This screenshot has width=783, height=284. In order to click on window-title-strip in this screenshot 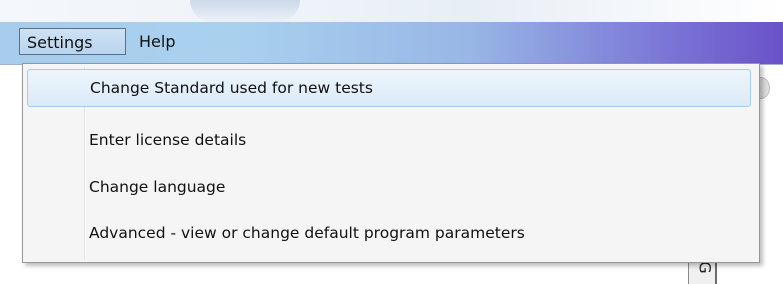, I will do `click(391, 11)`.